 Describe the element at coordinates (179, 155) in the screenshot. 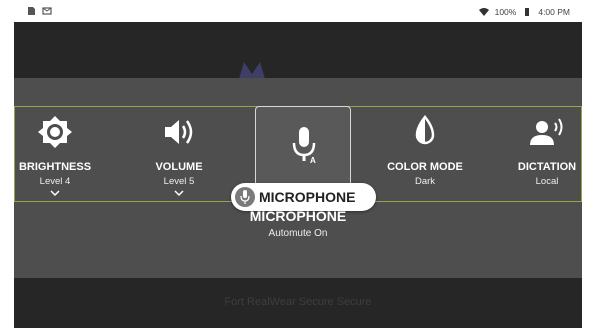

I see `volume-control: VOLUME Level 5` at that location.